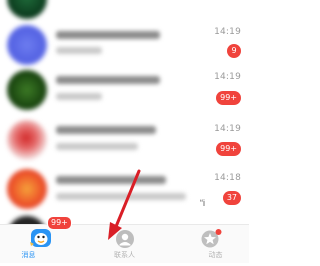  I want to click on tab-moments-label: 动态, so click(215, 255).